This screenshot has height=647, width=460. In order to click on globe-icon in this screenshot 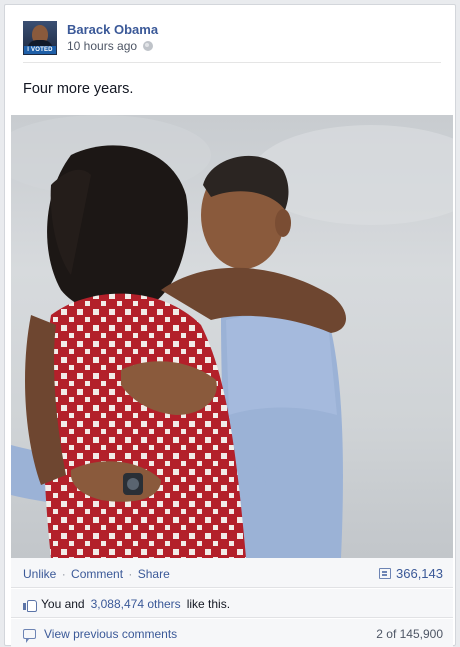, I will do `click(148, 46)`.